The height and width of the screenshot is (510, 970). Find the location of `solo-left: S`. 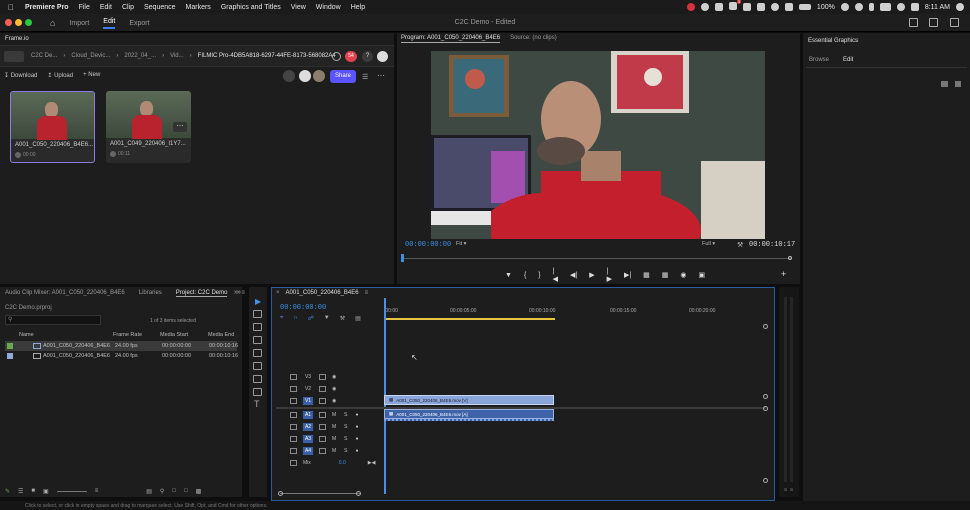

solo-left: S is located at coordinates (785, 489).